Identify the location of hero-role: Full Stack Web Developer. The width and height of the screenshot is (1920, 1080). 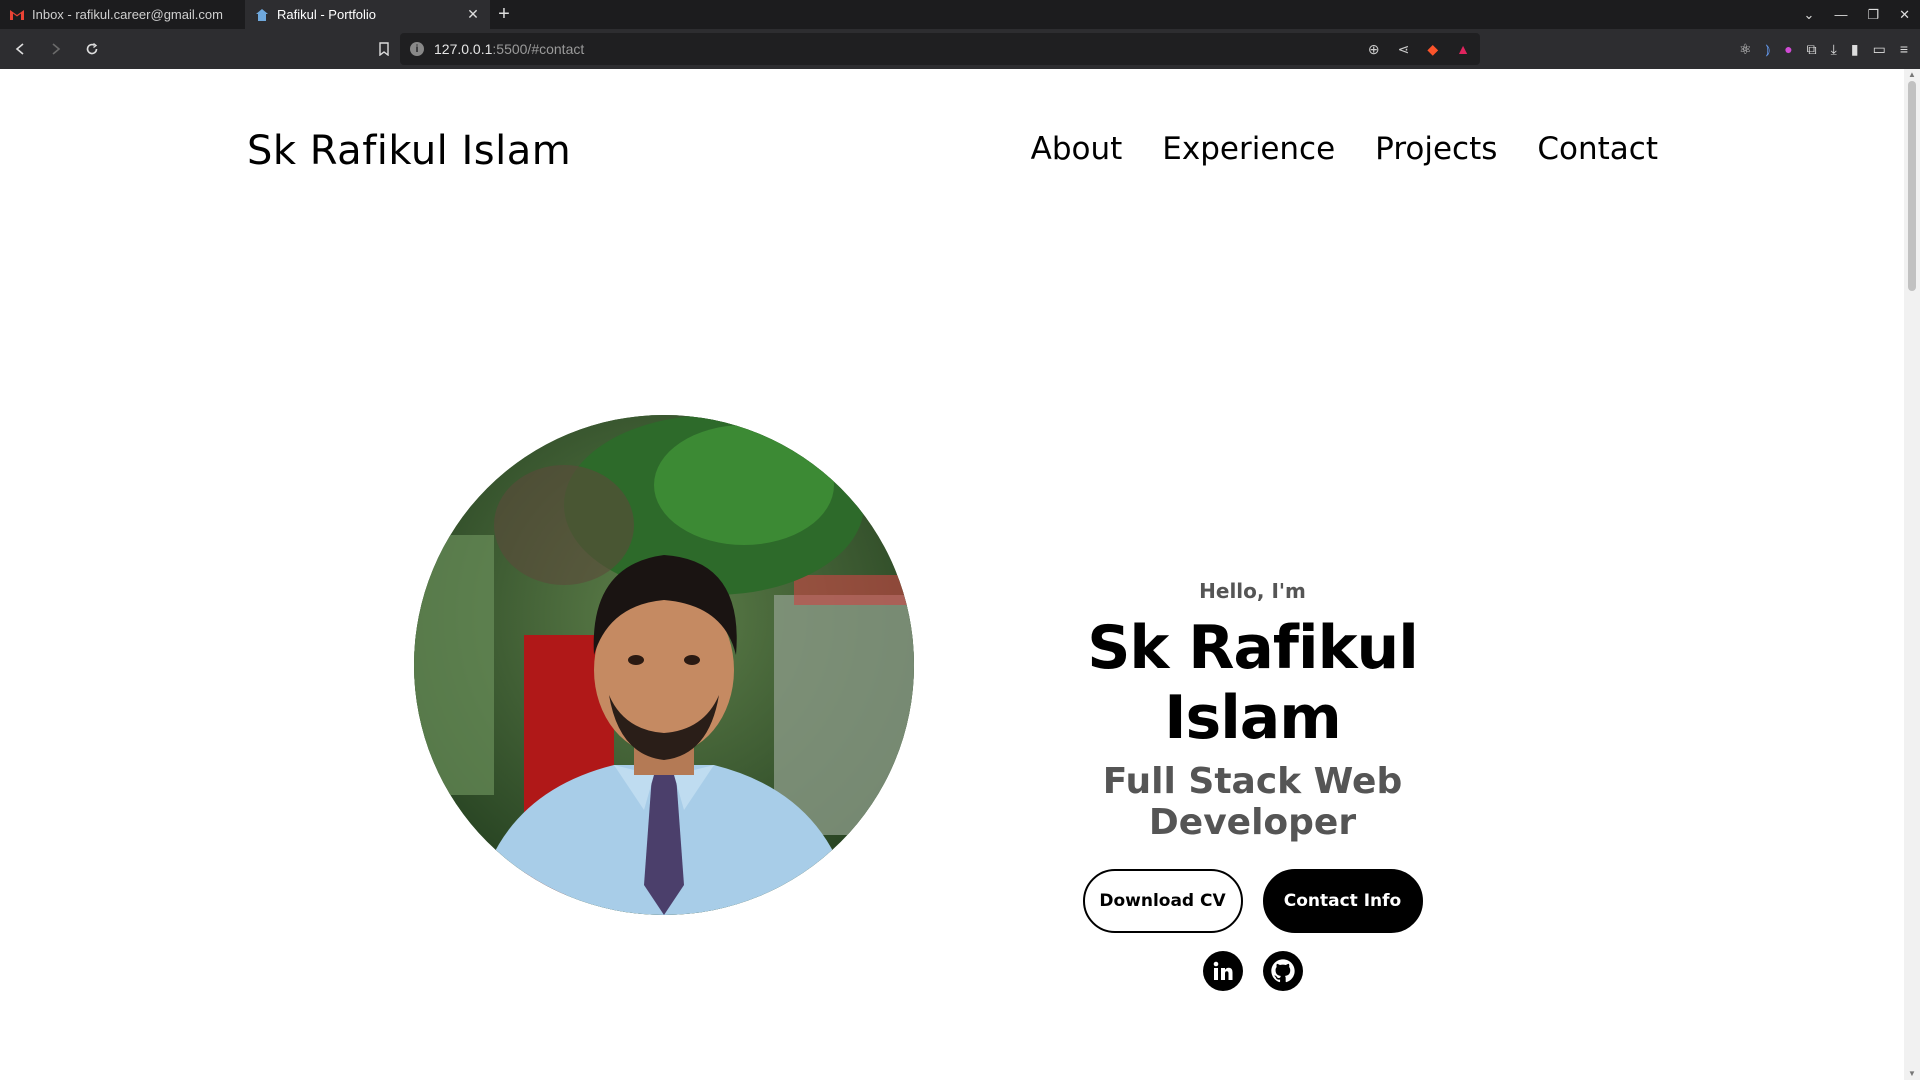
(1252, 802).